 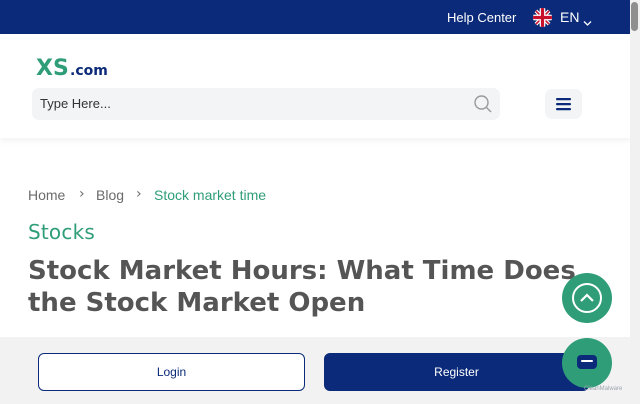 I want to click on search-icon, so click(x=483, y=104).